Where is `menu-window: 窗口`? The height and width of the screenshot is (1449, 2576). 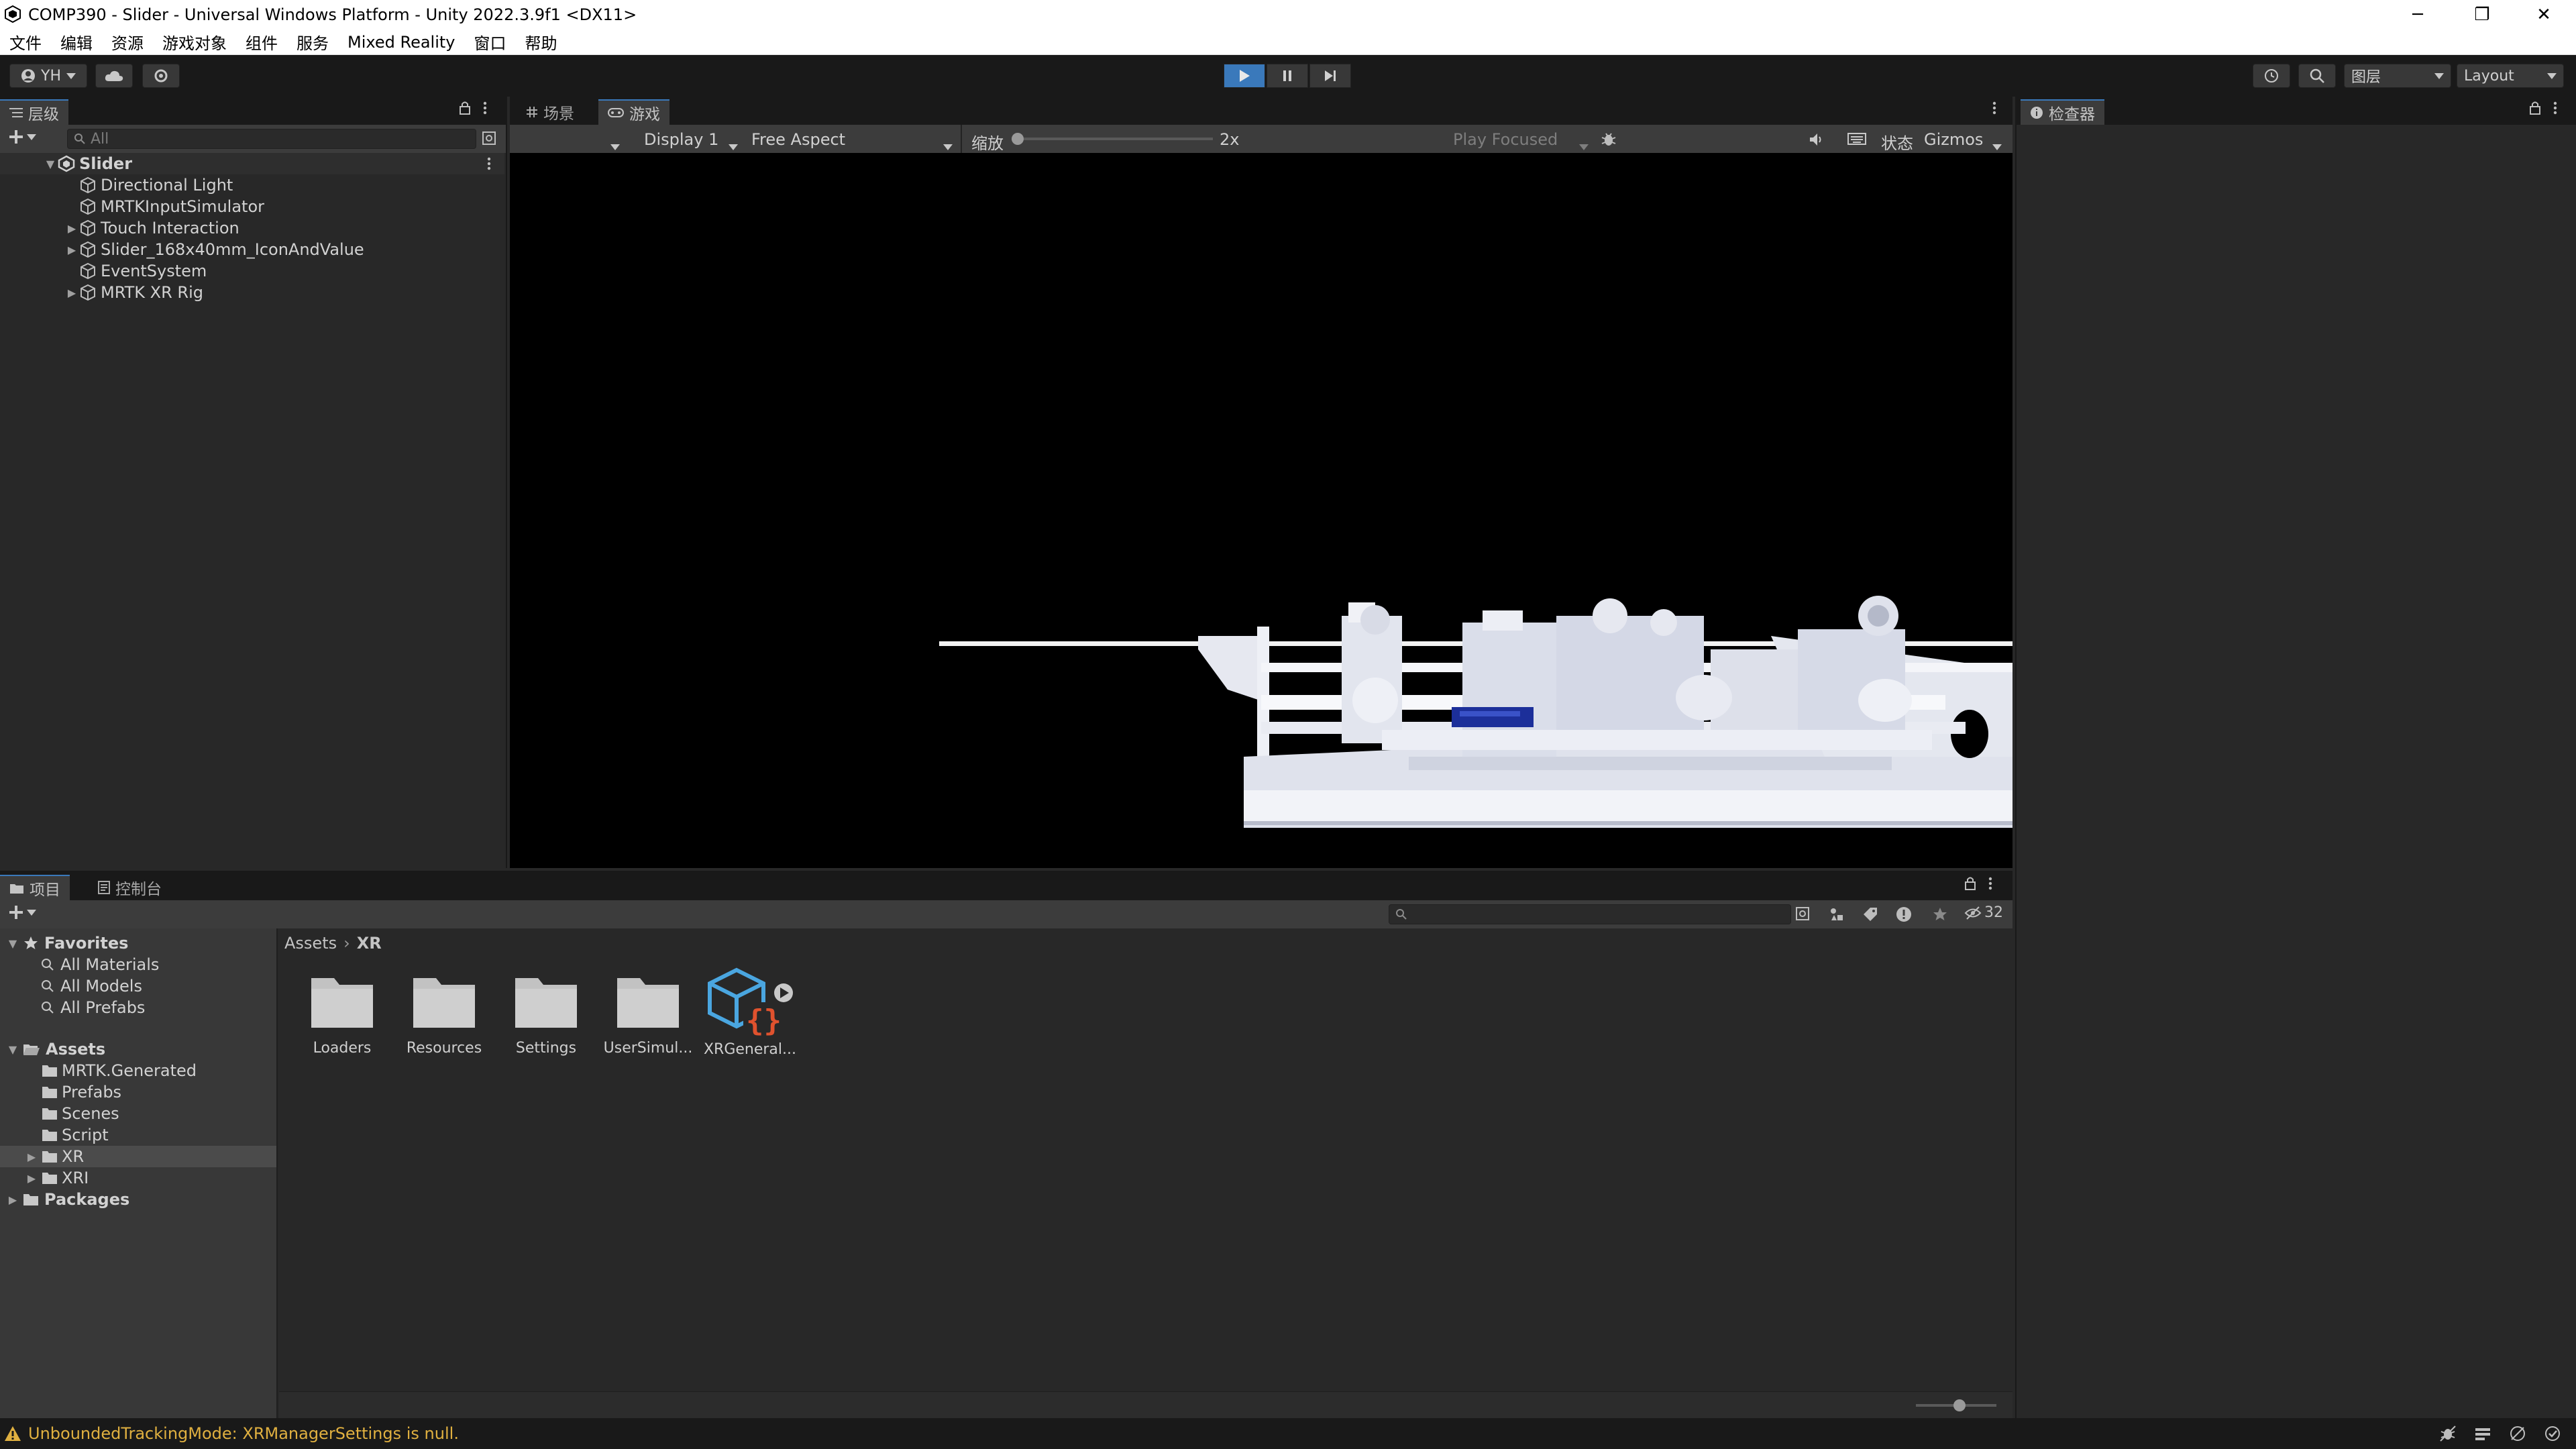 menu-window: 窗口 is located at coordinates (490, 42).